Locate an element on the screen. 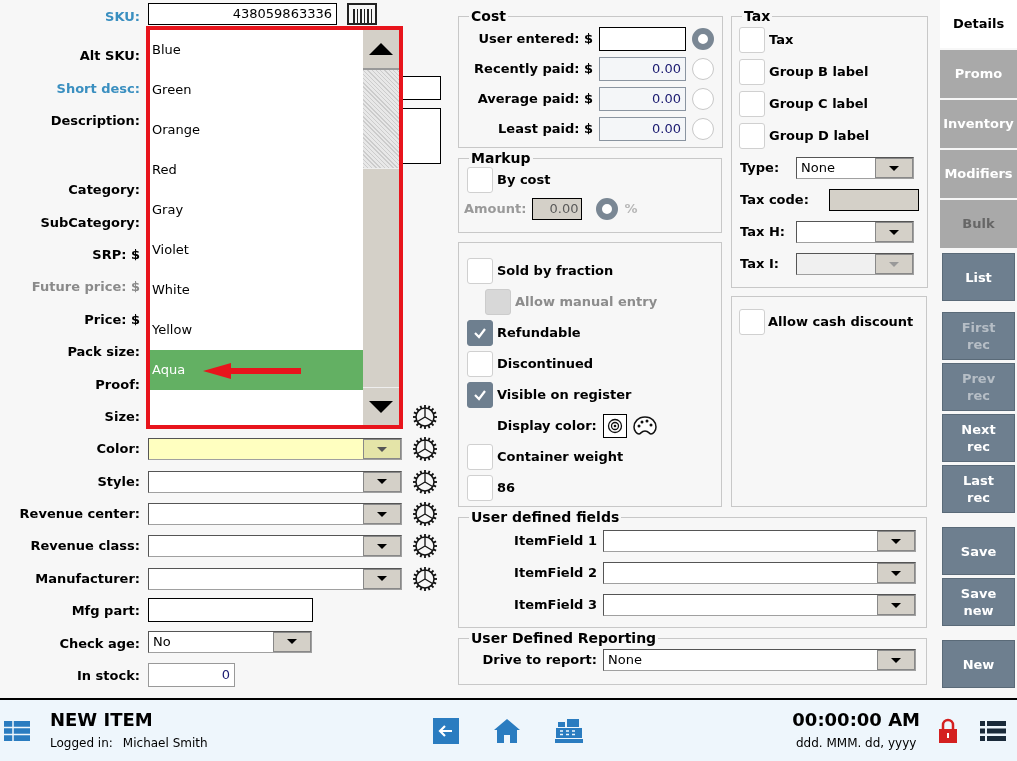 The width and height of the screenshot is (1017, 761). checkbox-label: Allow cash discount is located at coordinates (841, 322).